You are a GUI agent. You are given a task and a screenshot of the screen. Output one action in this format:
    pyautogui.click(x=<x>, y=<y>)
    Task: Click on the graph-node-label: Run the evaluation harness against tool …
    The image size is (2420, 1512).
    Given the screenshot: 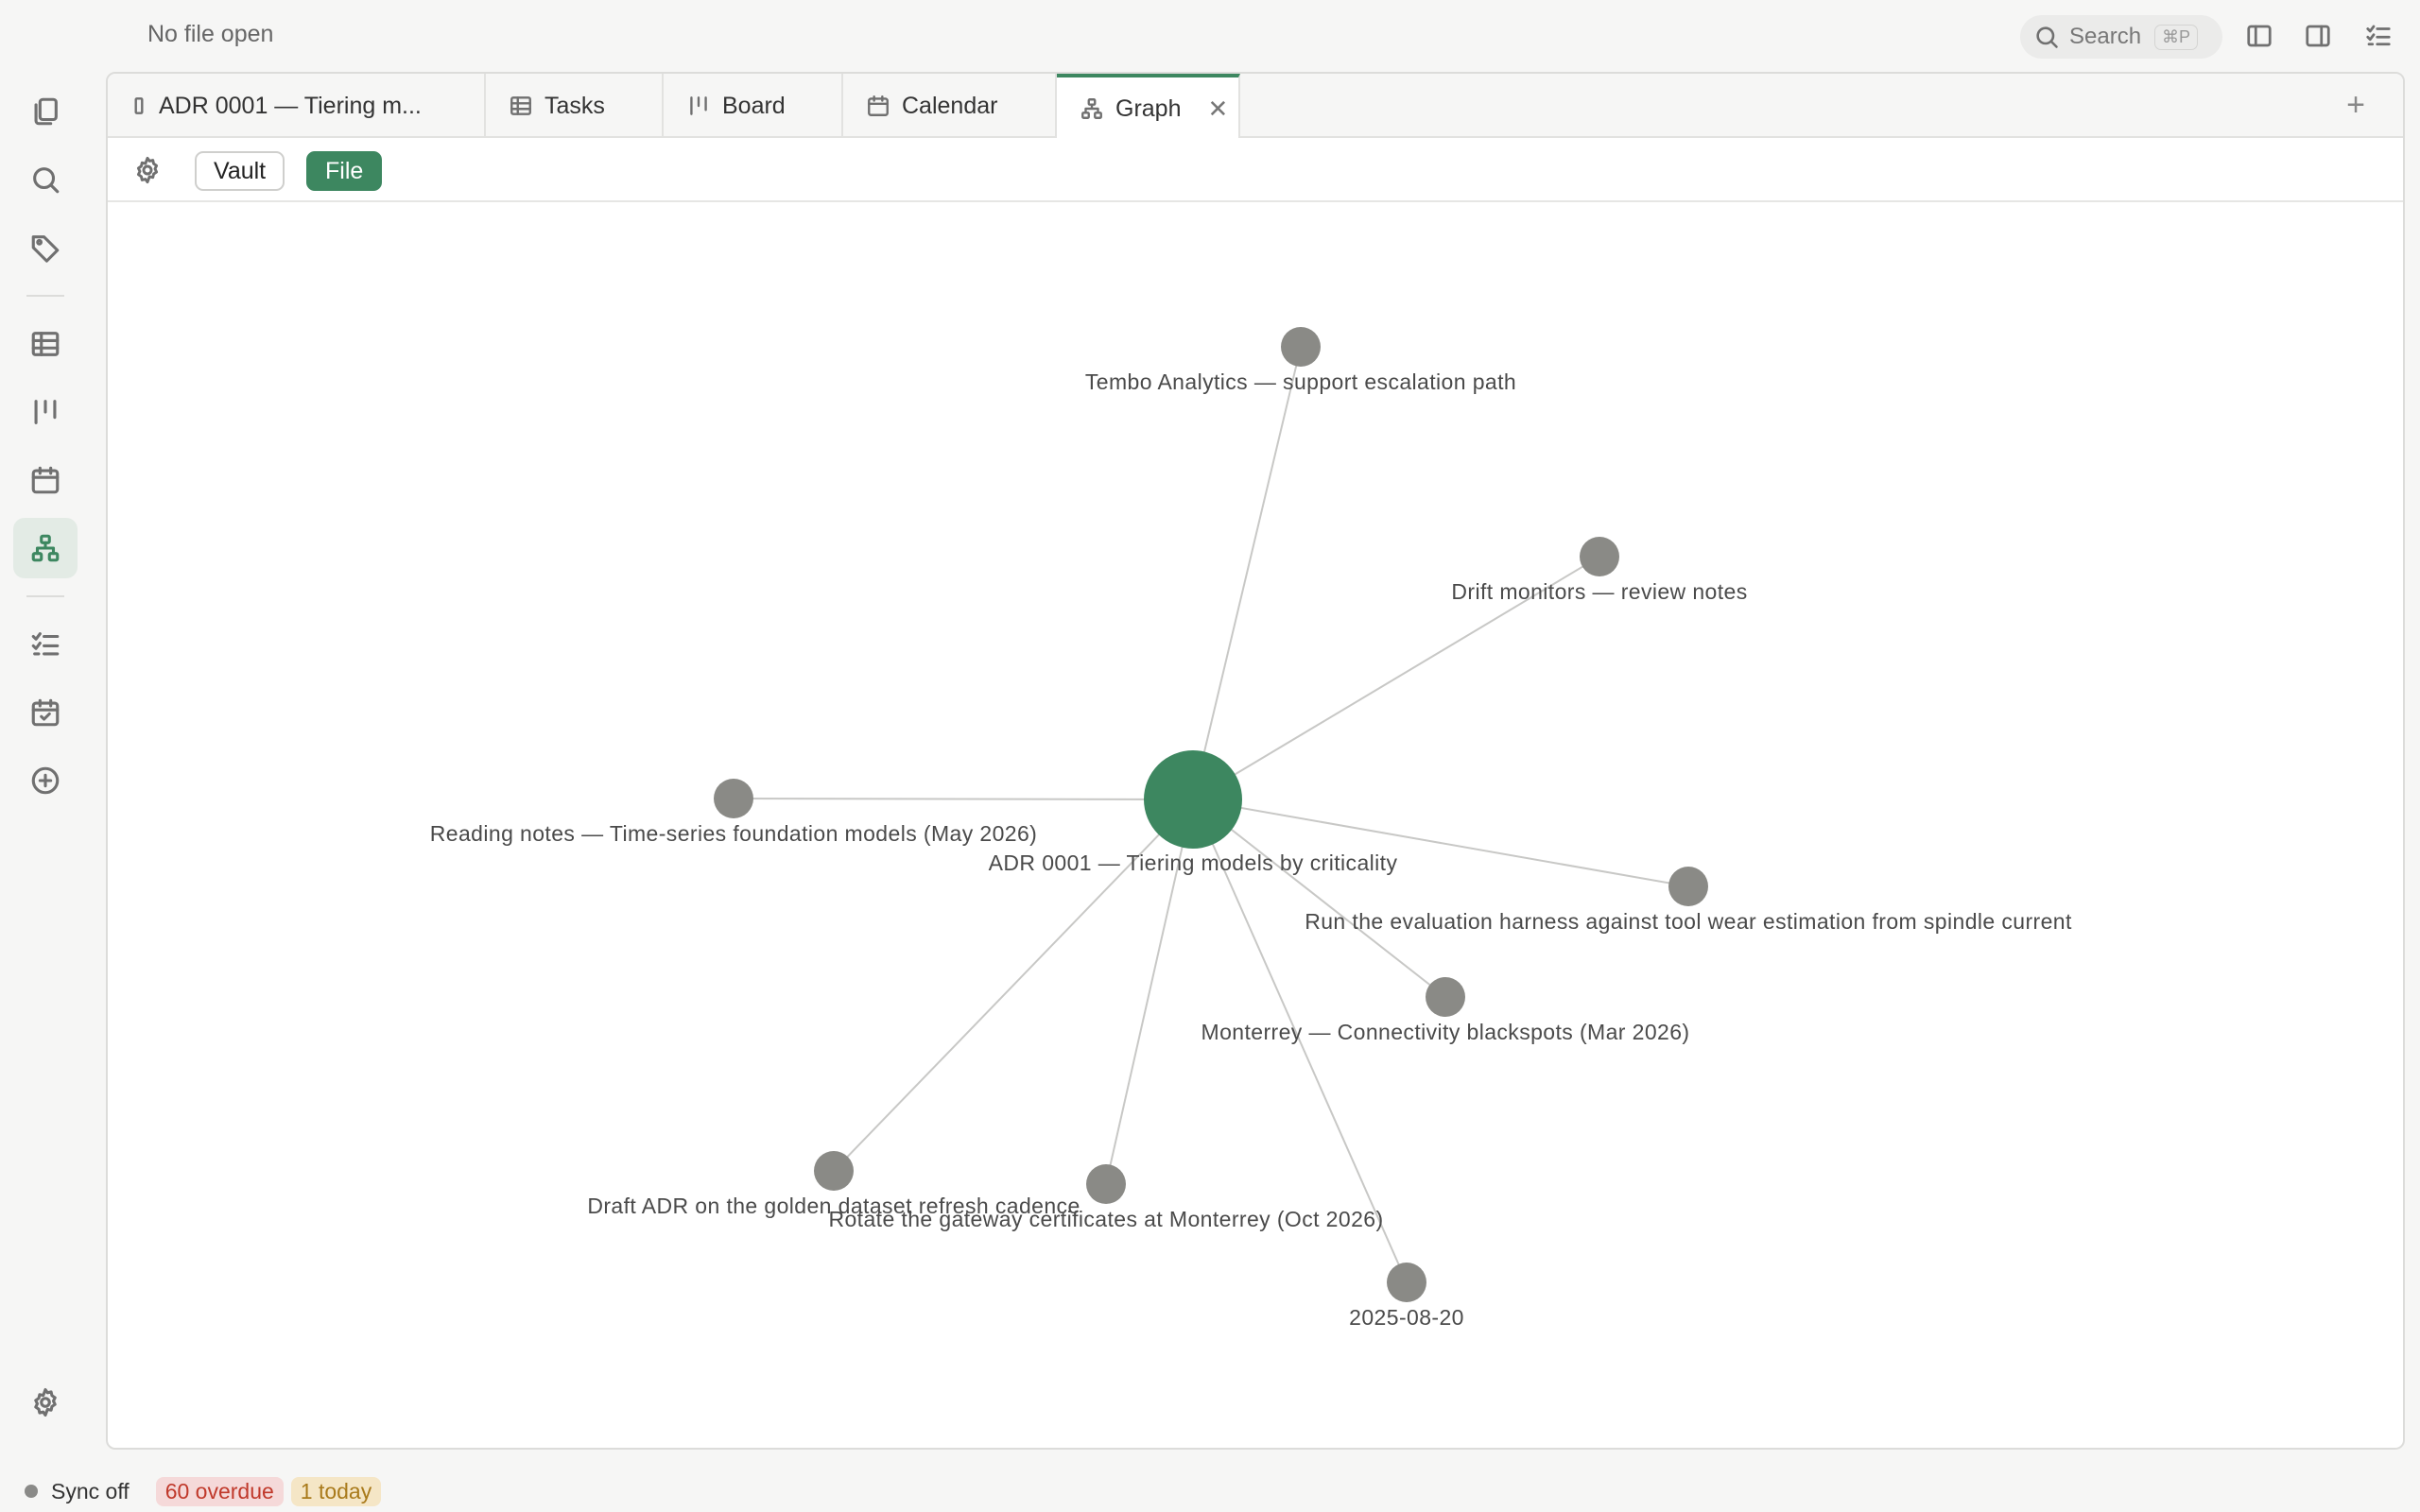 What is the action you would take?
    pyautogui.click(x=1688, y=921)
    